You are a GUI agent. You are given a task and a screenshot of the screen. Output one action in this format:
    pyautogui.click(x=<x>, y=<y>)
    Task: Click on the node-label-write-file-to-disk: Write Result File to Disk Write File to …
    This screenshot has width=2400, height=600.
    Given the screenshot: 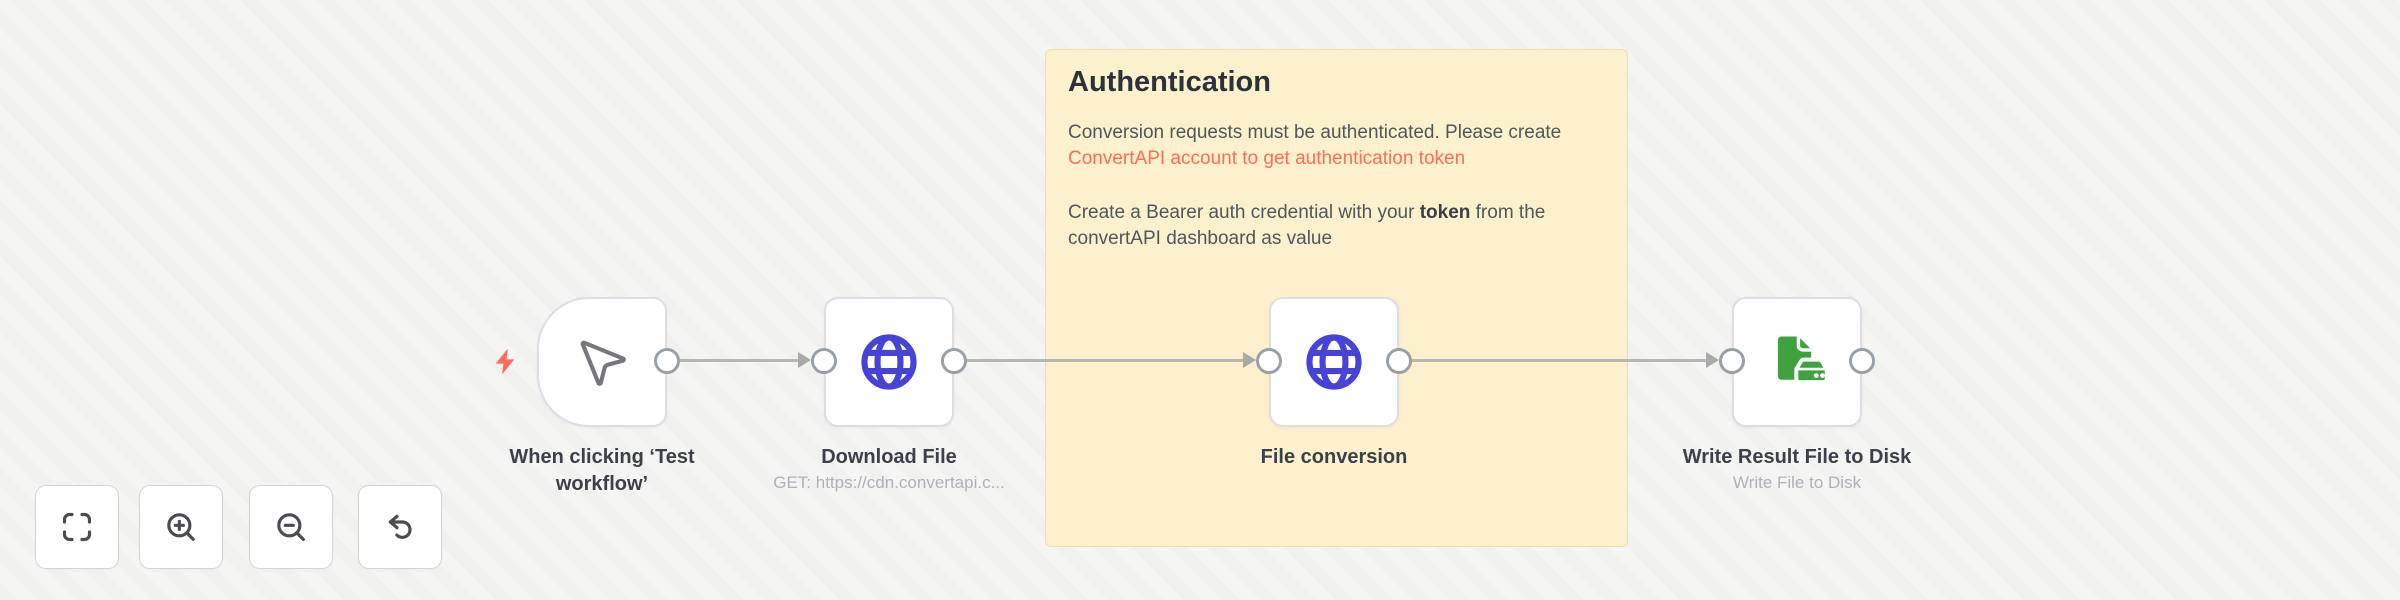 What is the action you would take?
    pyautogui.click(x=1797, y=468)
    